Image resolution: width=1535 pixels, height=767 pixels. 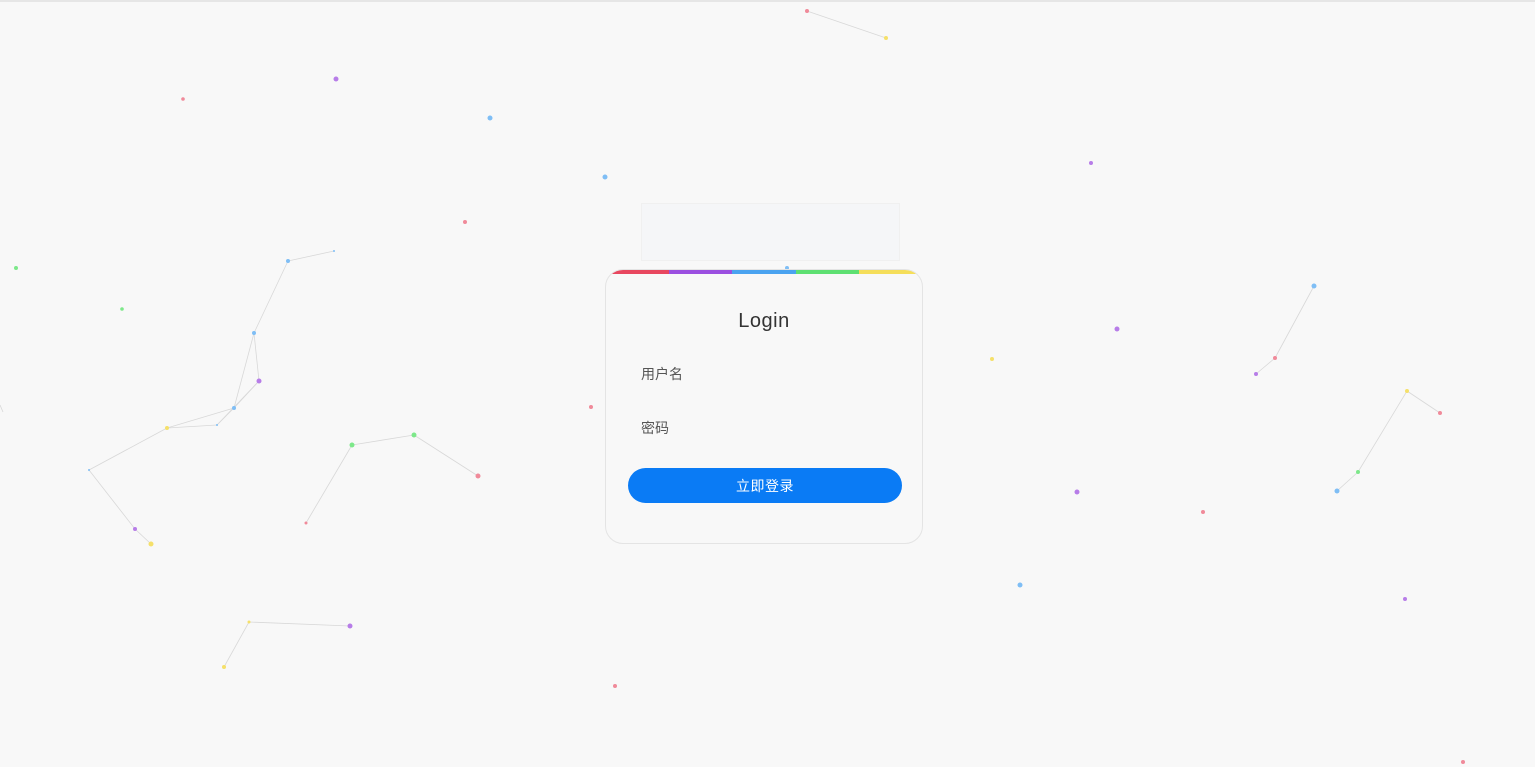 What do you see at coordinates (638, 272) in the screenshot?
I see `accent-segment-red` at bounding box center [638, 272].